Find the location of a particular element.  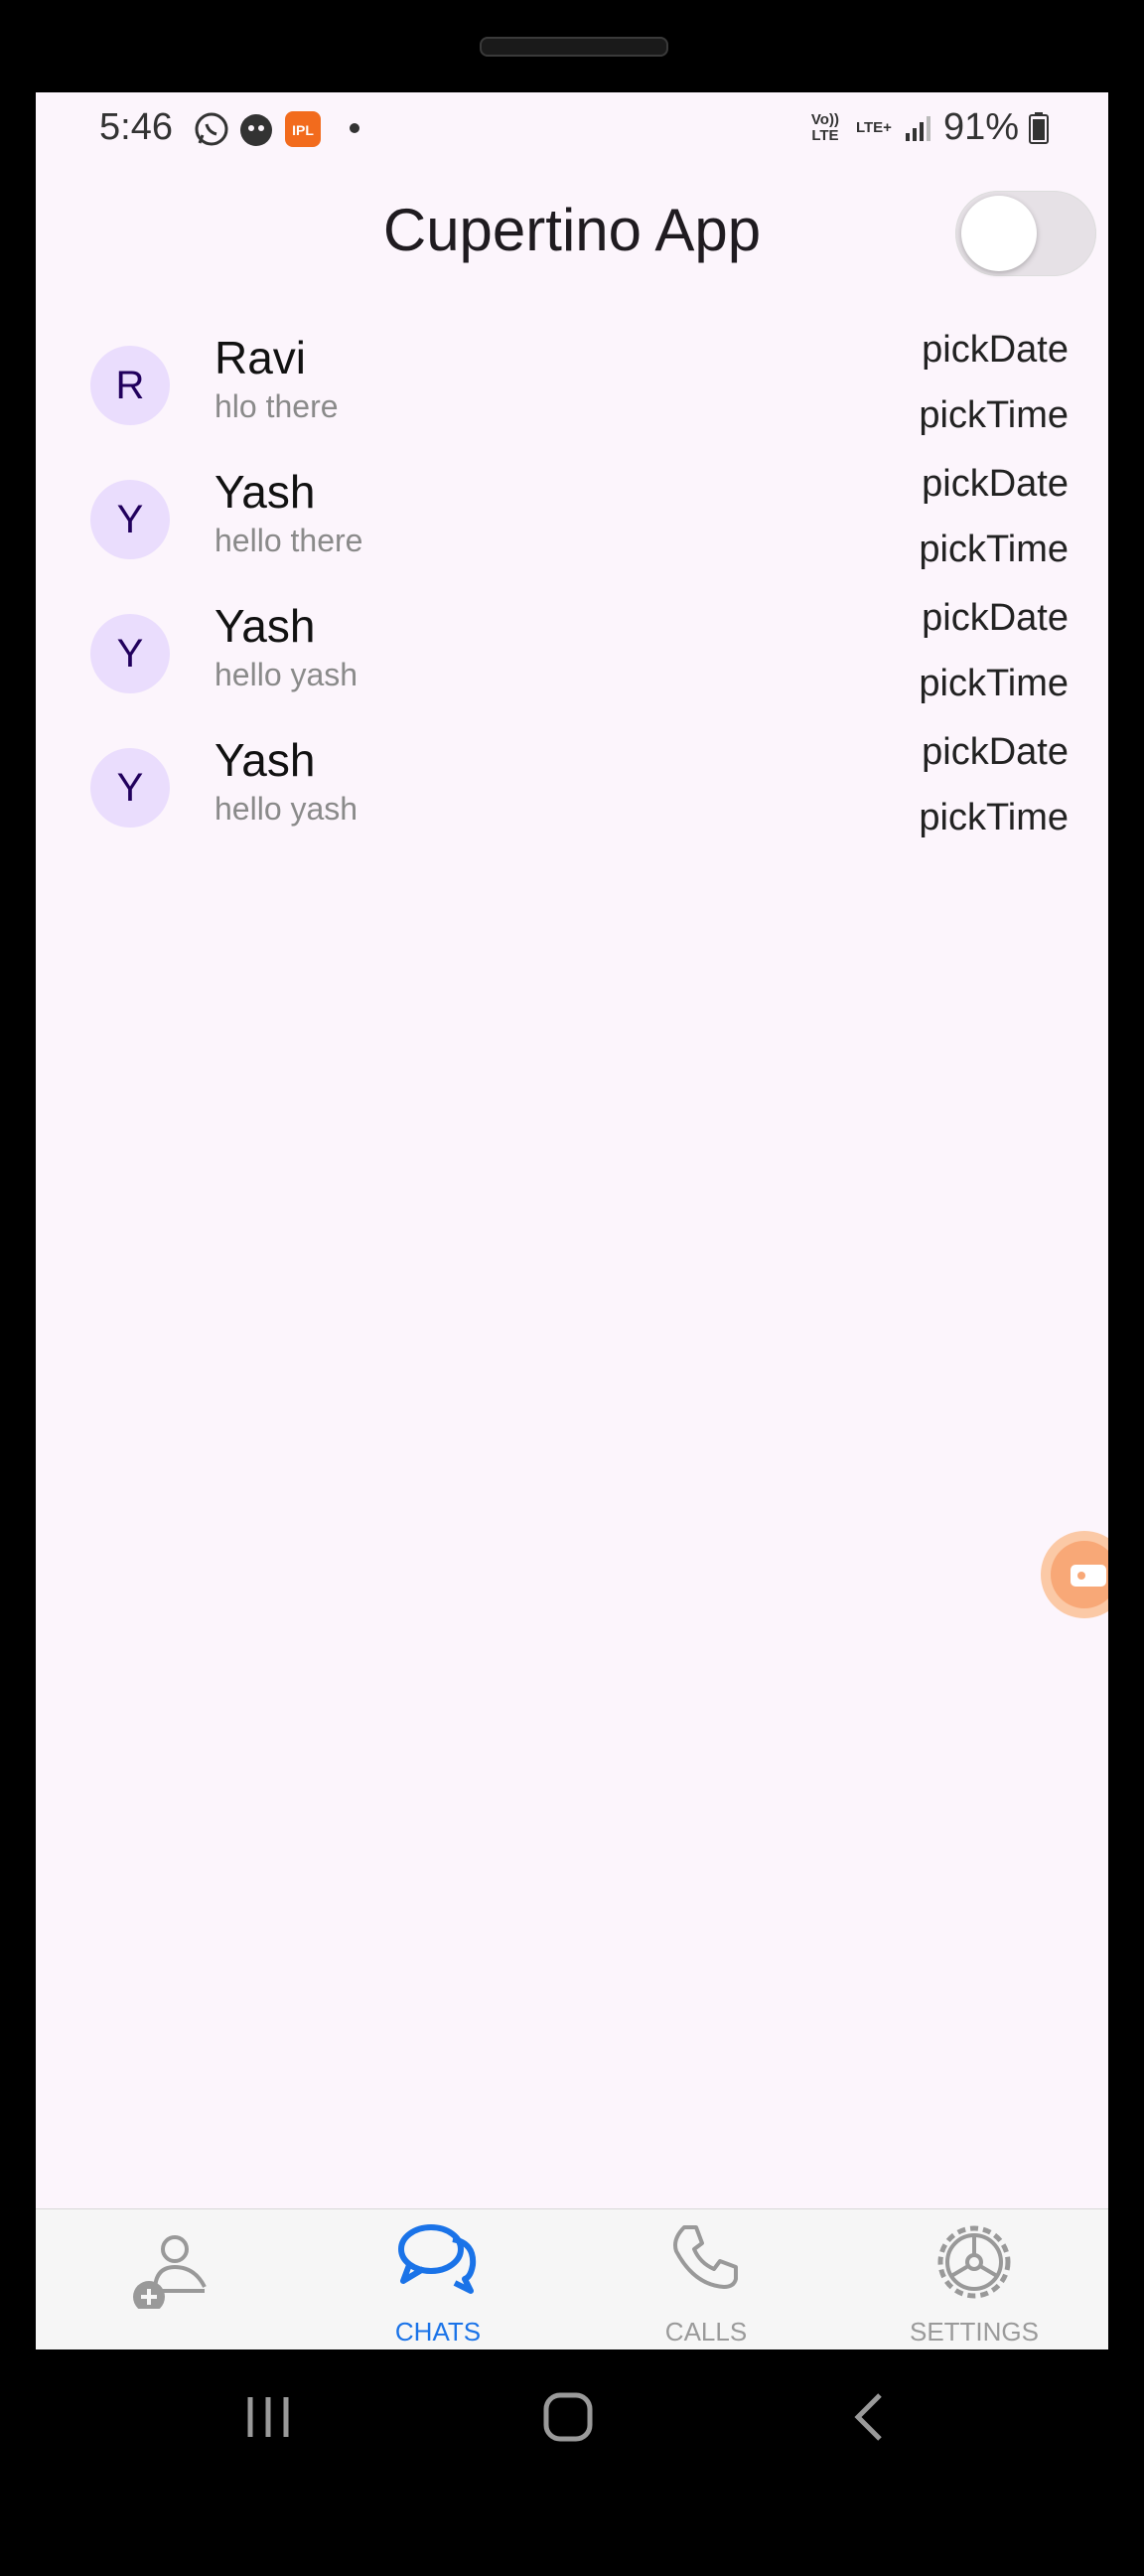

status-time: 5:46 is located at coordinates (136, 127).